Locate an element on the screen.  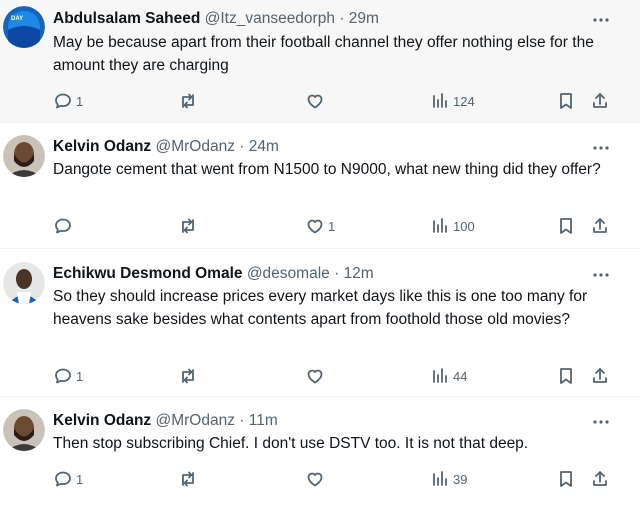
avatar: DAY is located at coordinates (24, 27).